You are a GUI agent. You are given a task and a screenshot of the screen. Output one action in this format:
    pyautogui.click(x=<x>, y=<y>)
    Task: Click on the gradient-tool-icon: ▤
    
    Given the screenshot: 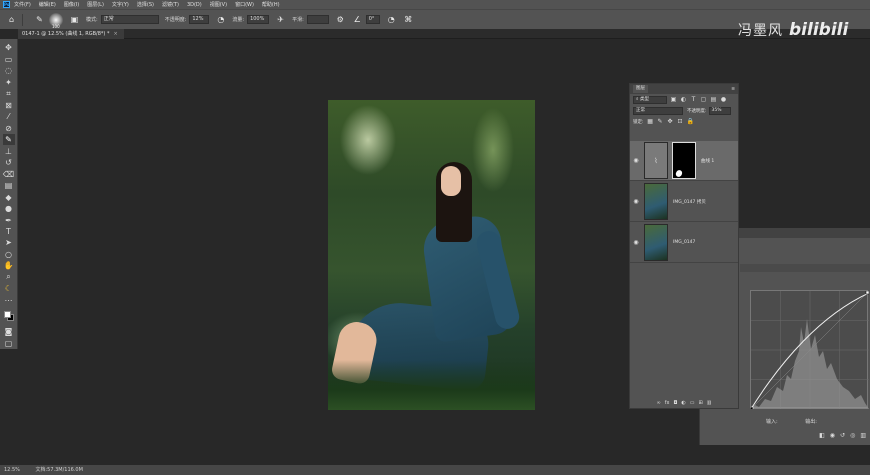 What is the action you would take?
    pyautogui.click(x=9, y=185)
    